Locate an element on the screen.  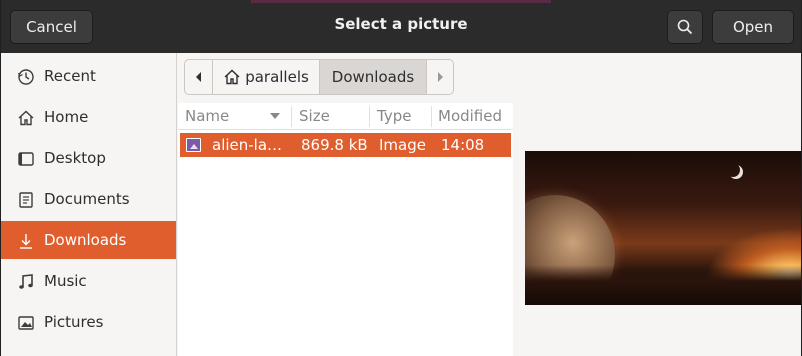
document-icon is located at coordinates (26, 200).